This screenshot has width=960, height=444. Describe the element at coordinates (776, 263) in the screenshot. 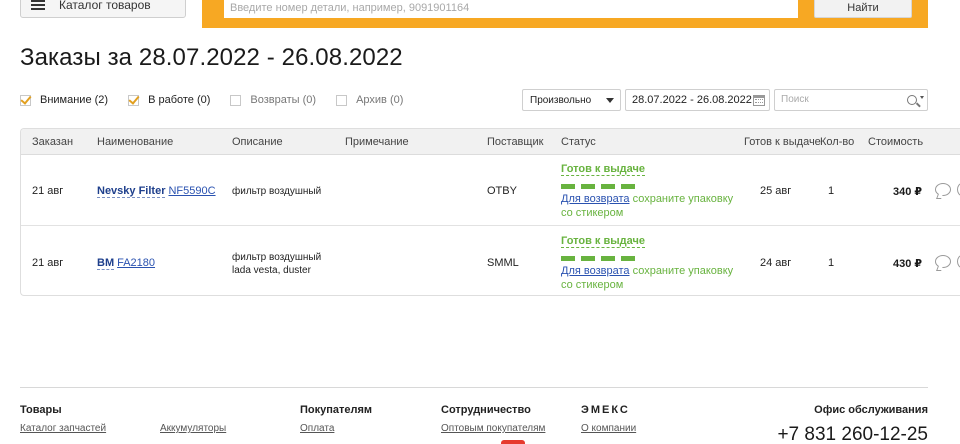

I see `ready-date: 24 авг` at that location.